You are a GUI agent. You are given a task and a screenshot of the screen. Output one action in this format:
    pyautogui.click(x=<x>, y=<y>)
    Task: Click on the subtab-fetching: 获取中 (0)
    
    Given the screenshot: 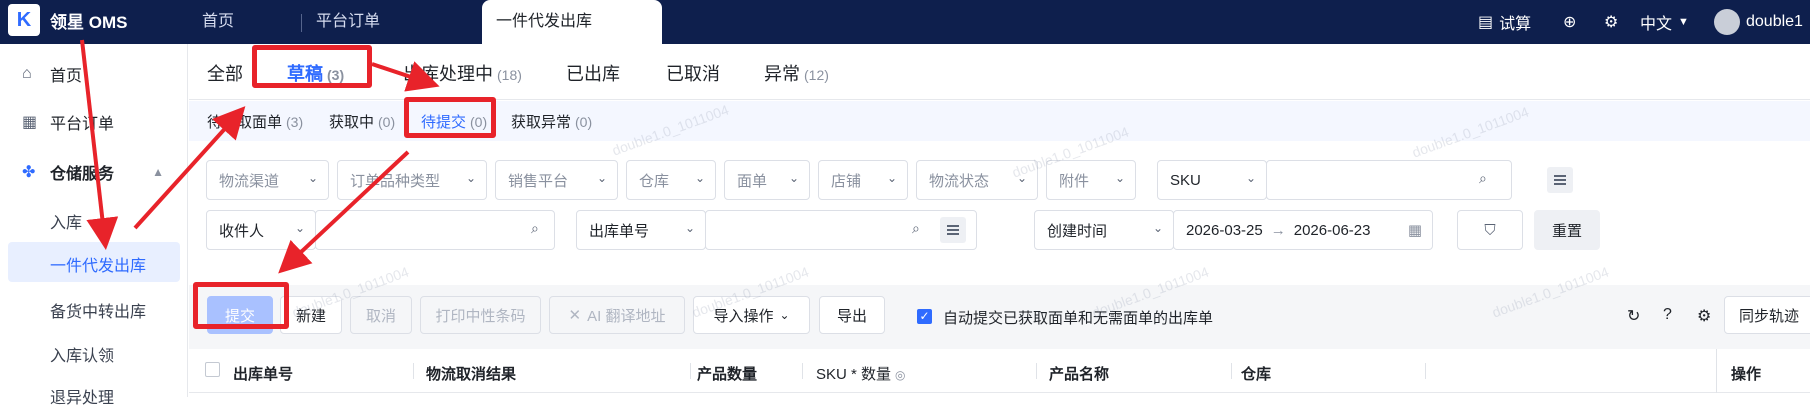 What is the action you would take?
    pyautogui.click(x=362, y=121)
    